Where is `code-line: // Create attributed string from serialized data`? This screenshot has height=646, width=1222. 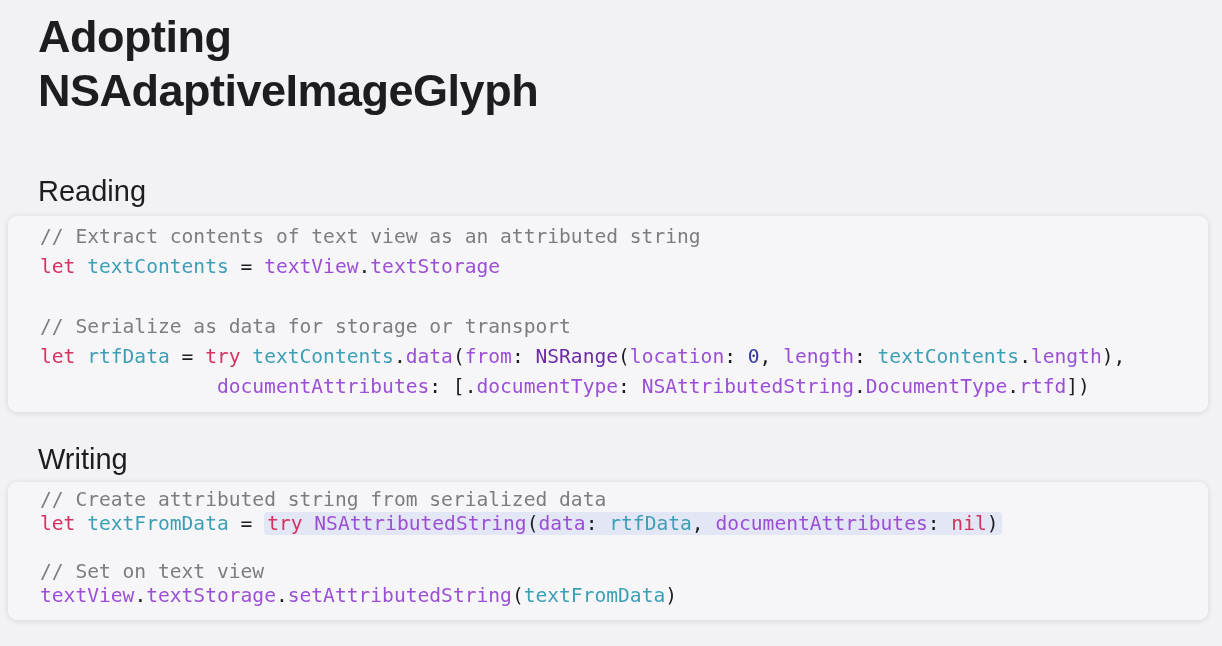 code-line: // Create attributed string from serialized data is located at coordinates (323, 499).